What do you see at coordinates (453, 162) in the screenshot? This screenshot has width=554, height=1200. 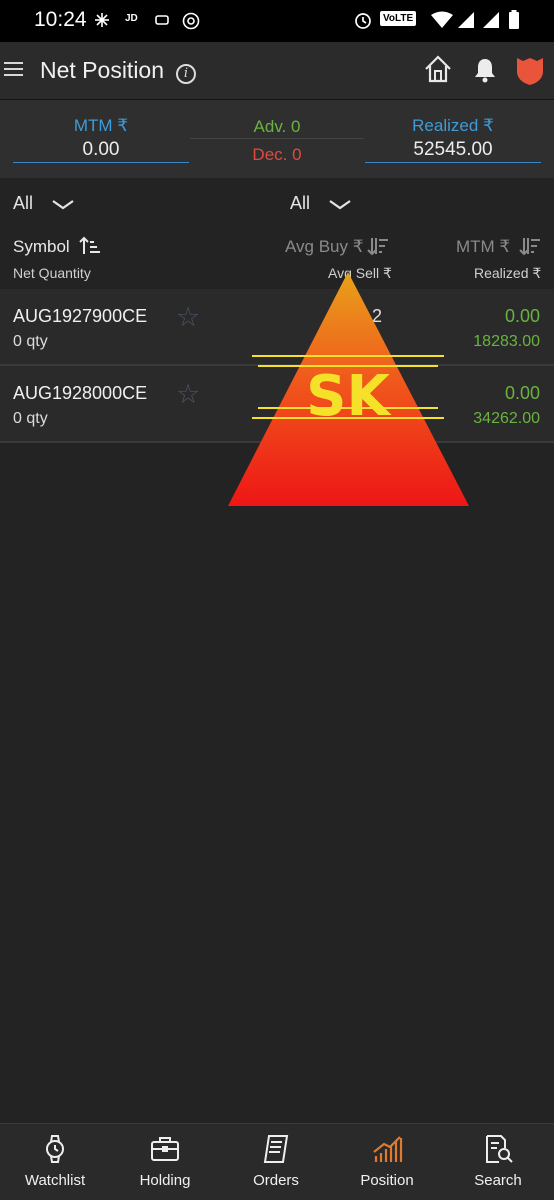 I see `realized-underline` at bounding box center [453, 162].